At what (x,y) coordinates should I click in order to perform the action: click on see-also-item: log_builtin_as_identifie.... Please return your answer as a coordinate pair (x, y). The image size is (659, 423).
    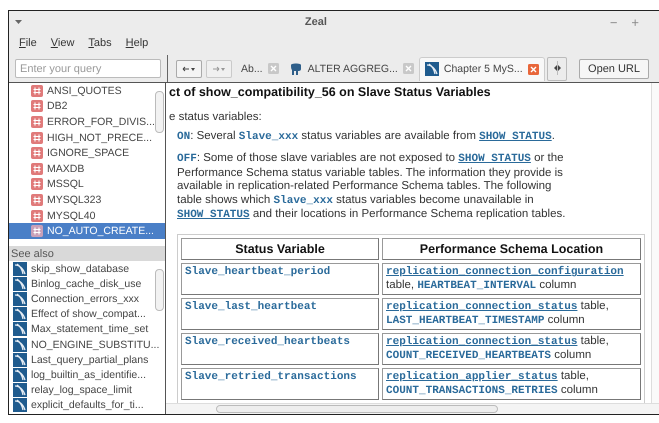
    Looking at the image, I should click on (84, 374).